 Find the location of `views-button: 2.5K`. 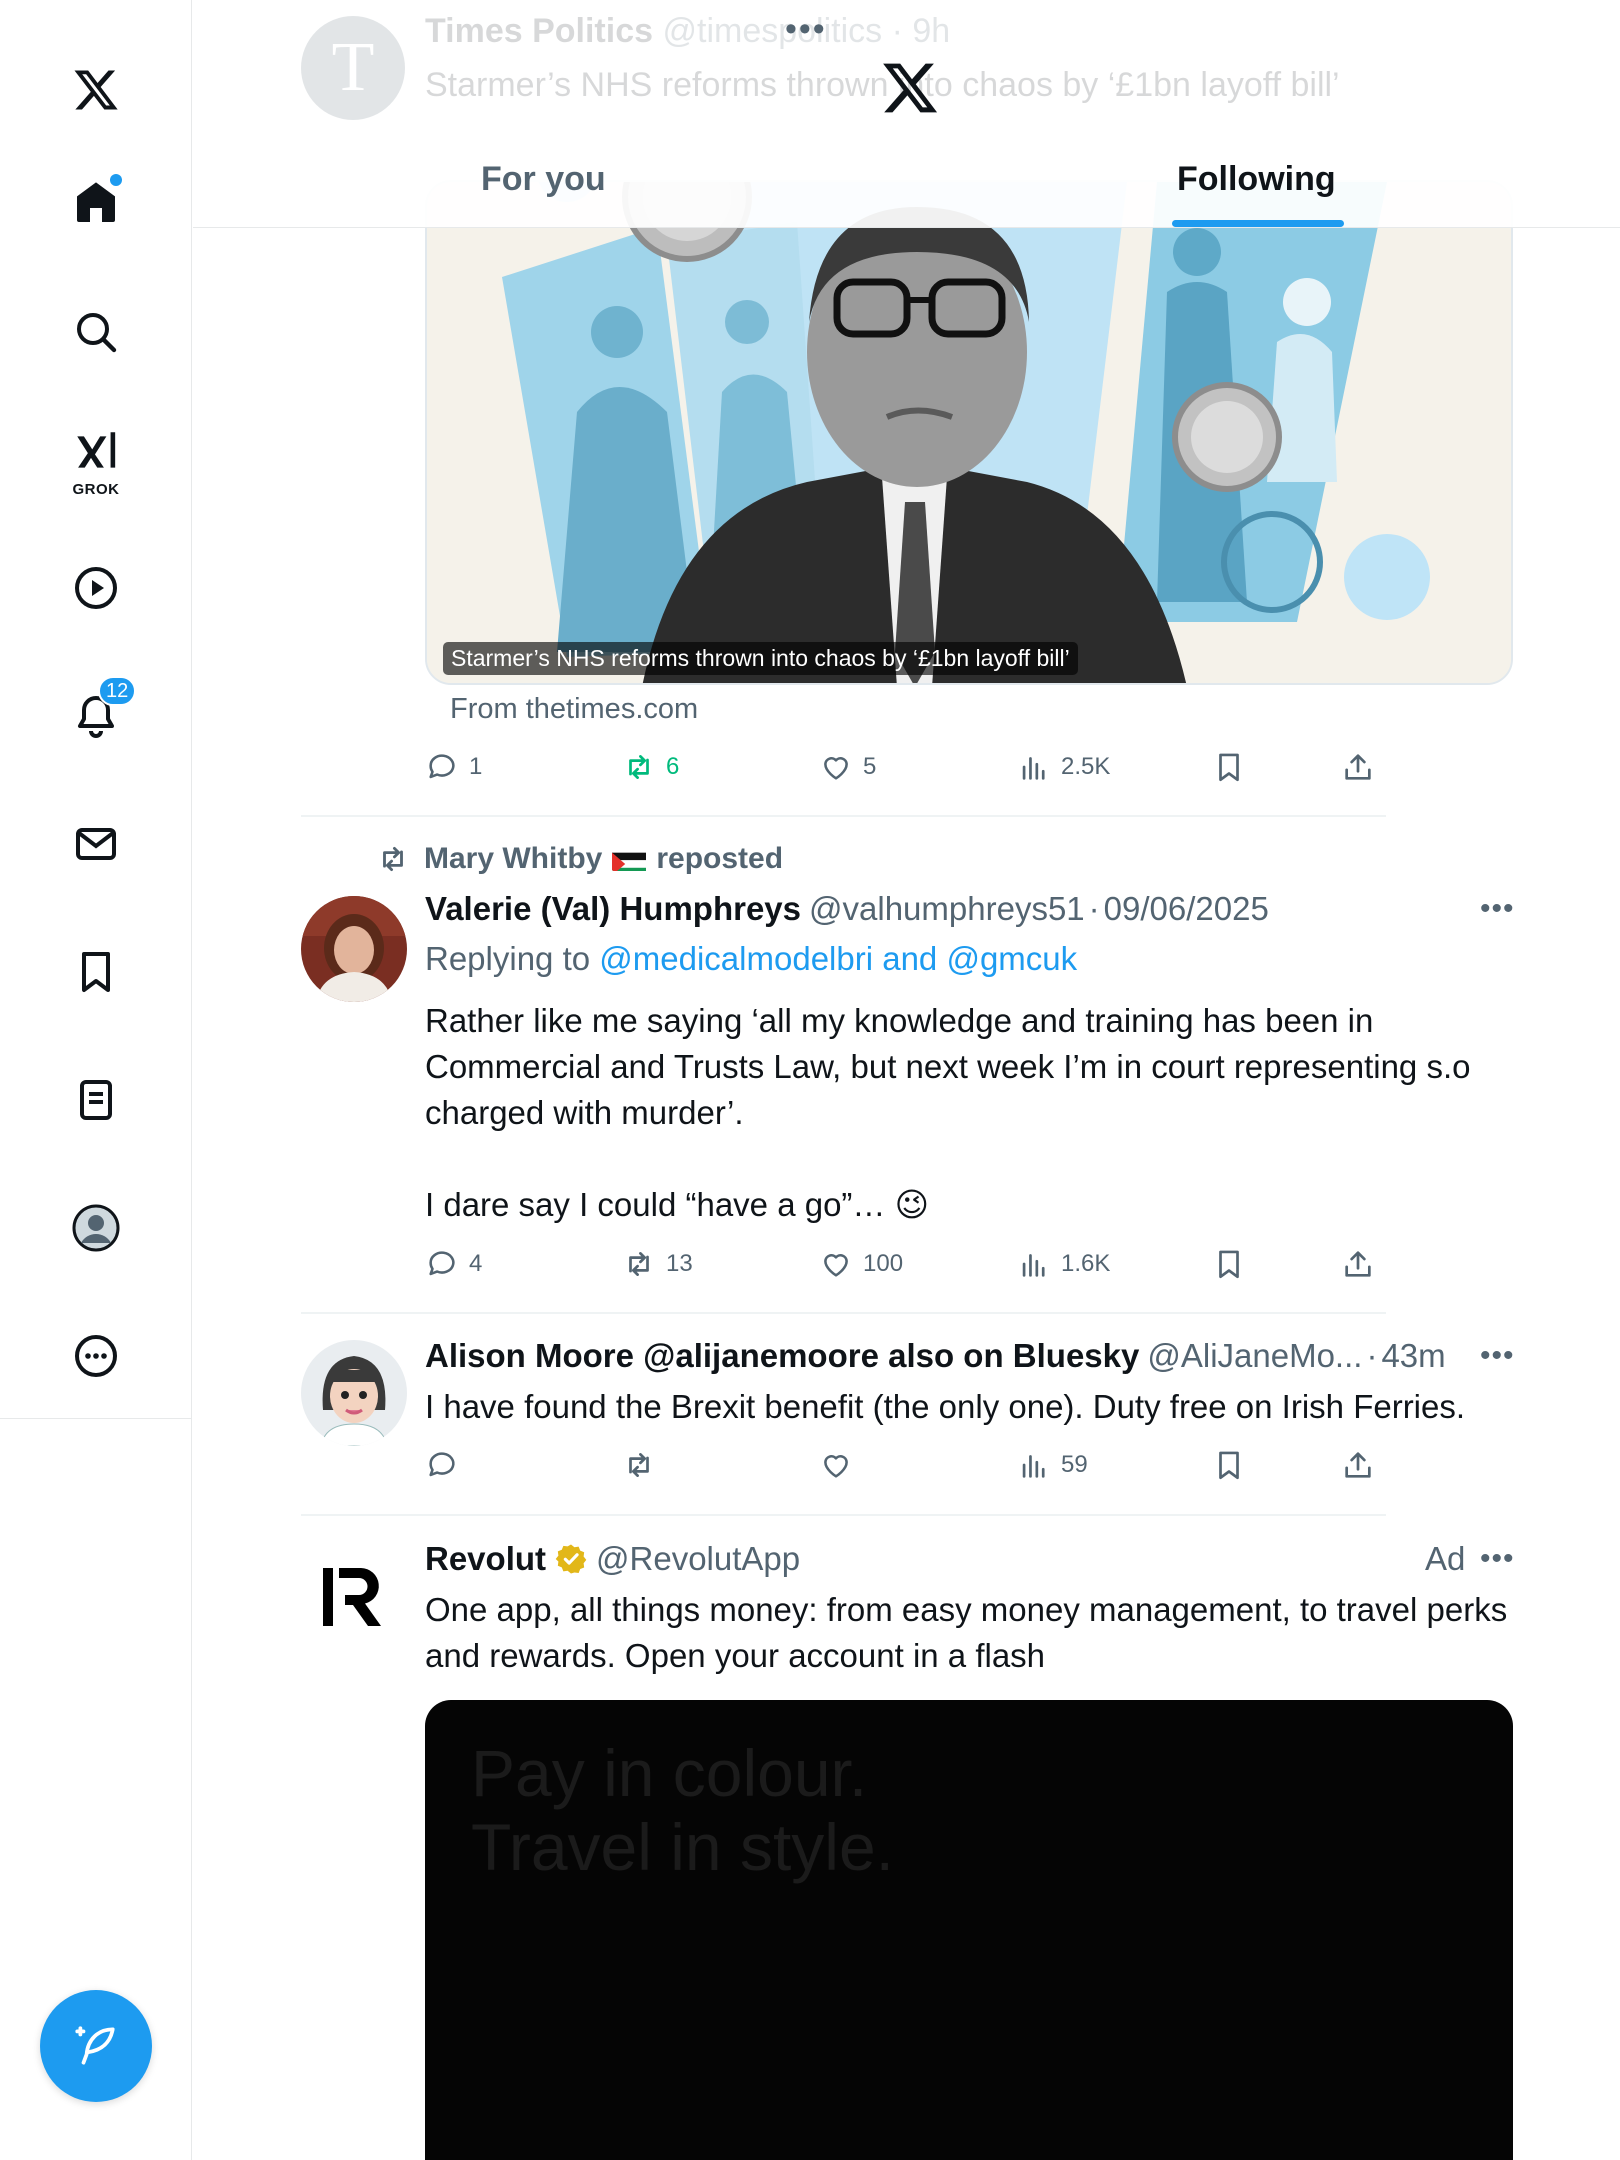

views-button: 2.5K is located at coordinates (1063, 767).